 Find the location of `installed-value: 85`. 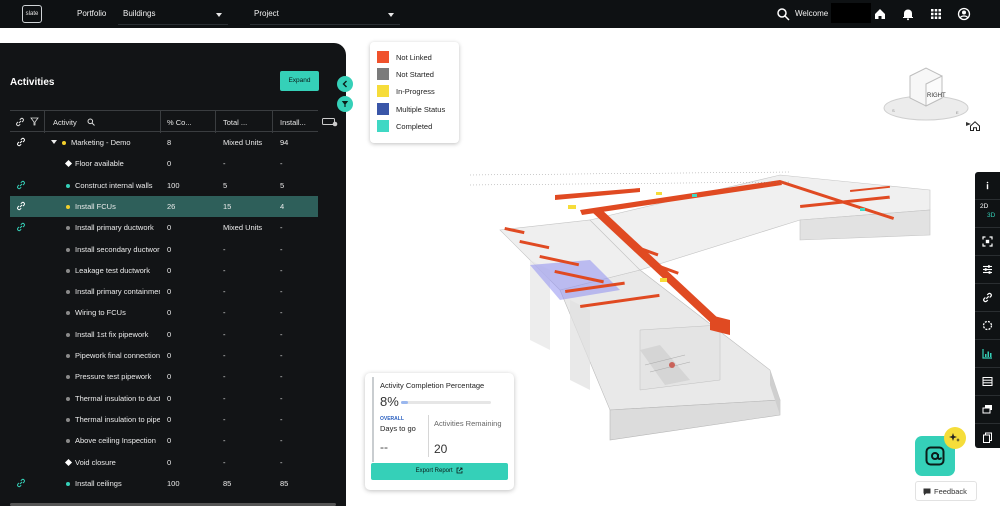

installed-value: 85 is located at coordinates (284, 483).